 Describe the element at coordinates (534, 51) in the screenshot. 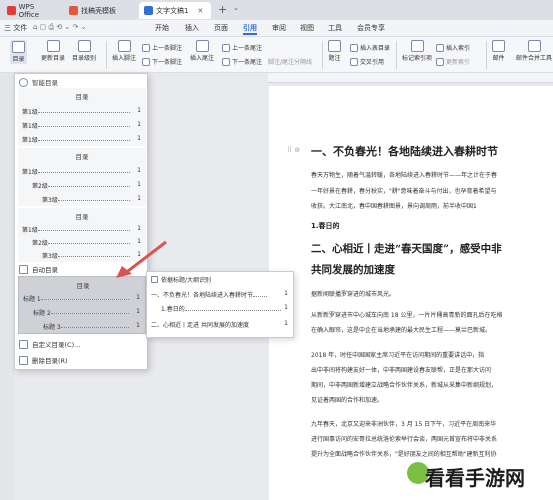

I see `mail-merge-button: 邮件合并工具` at that location.